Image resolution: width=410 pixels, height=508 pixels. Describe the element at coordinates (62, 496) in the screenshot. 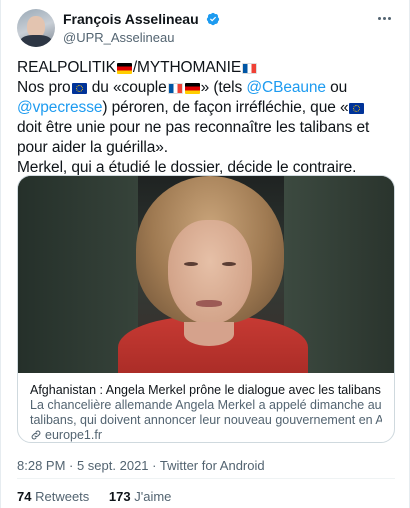

I see `retweets-label: Retweets` at that location.